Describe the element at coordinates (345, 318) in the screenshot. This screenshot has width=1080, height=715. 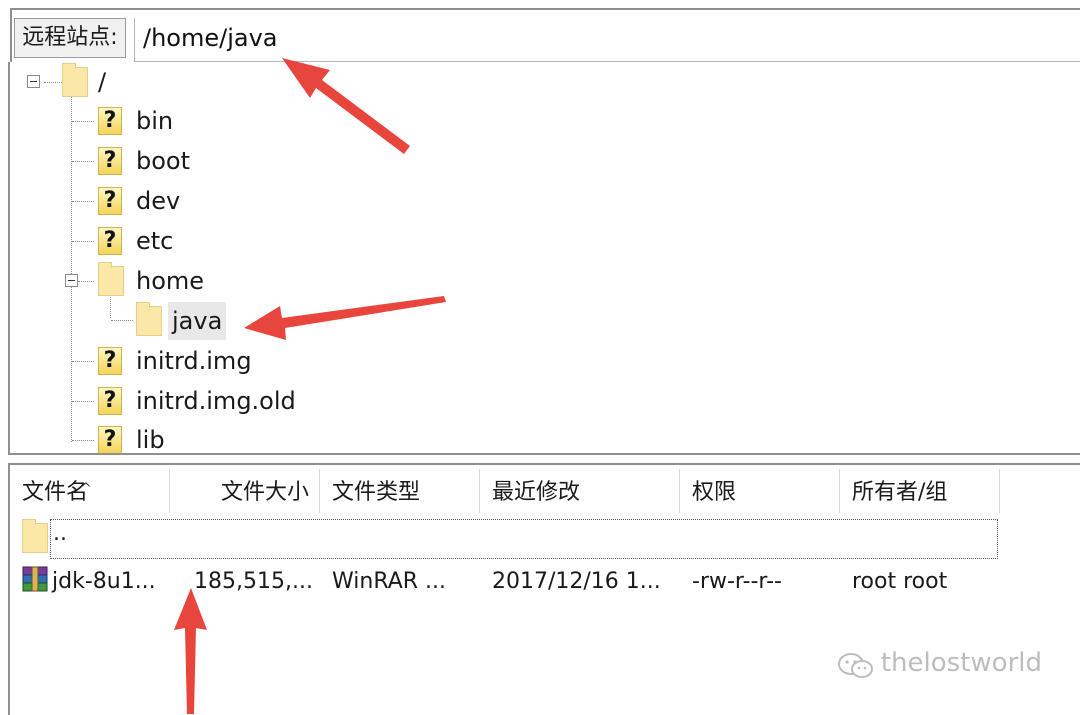
I see `arrow-to-java` at that location.